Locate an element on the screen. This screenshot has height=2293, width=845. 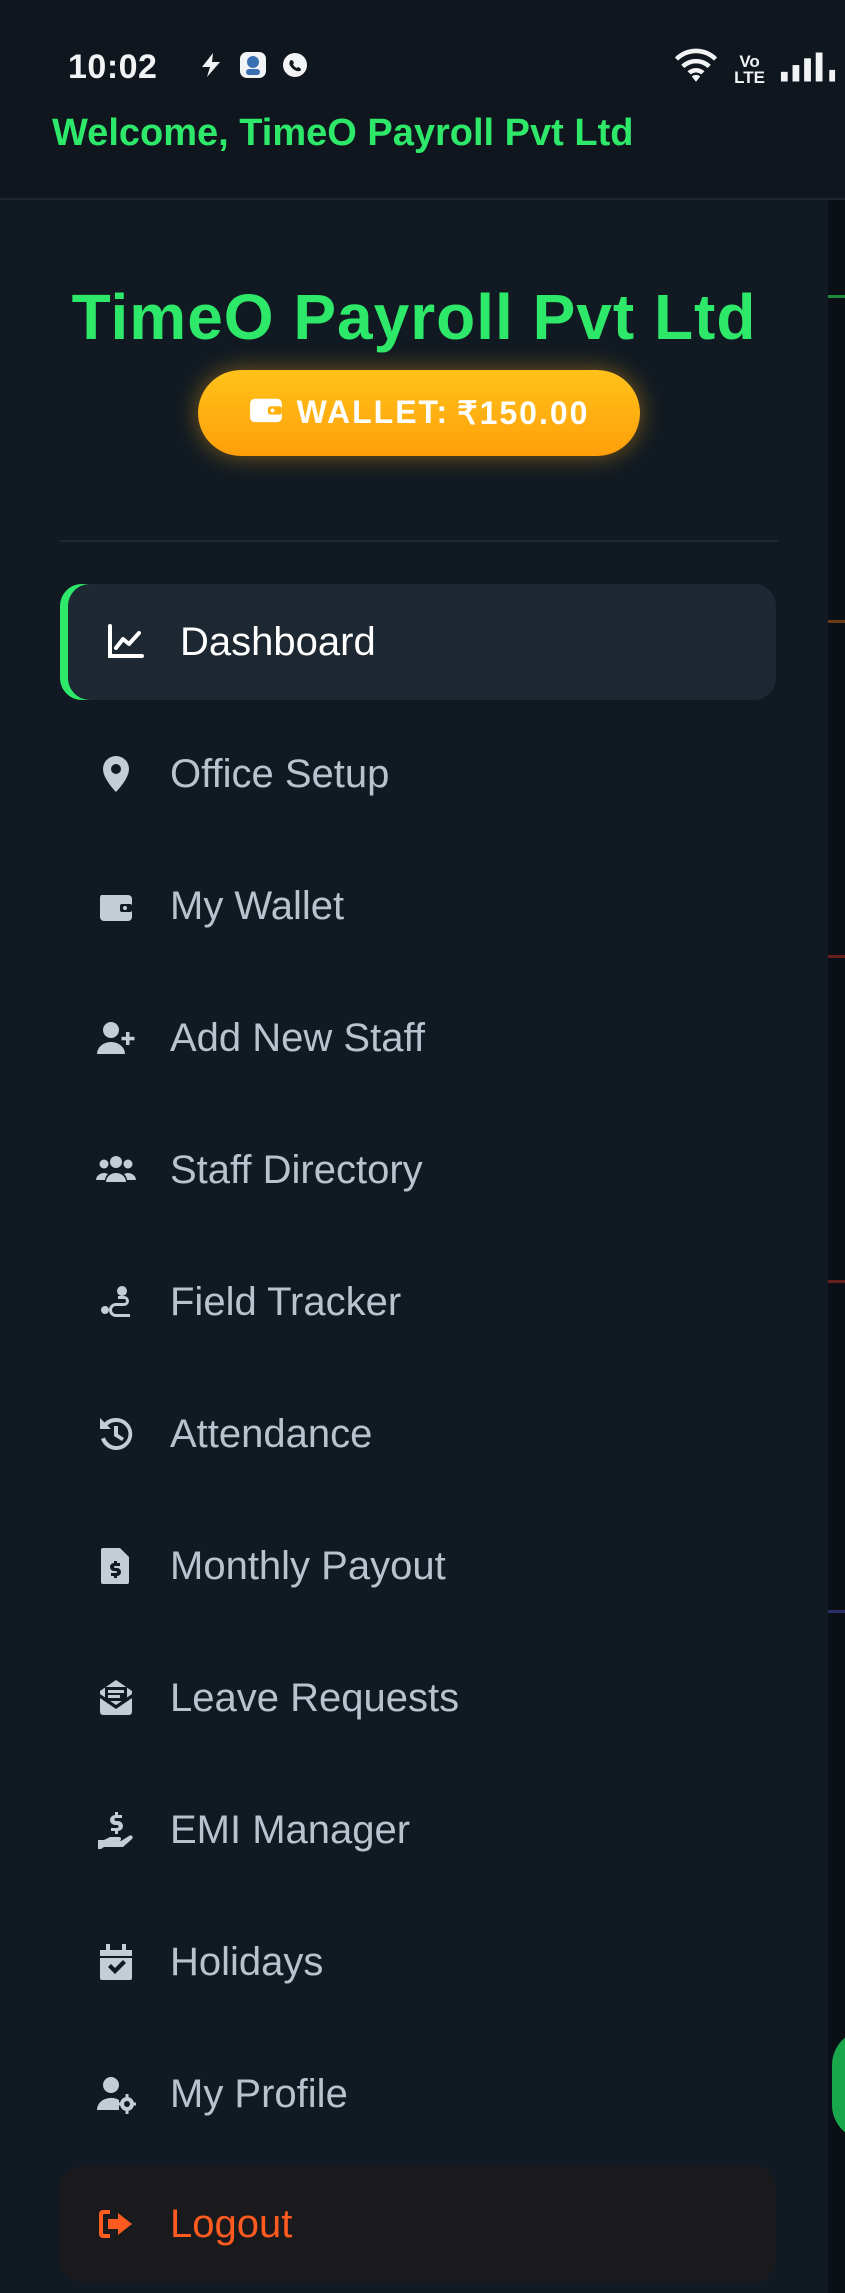
hand-dollar-icon is located at coordinates (116, 1830).